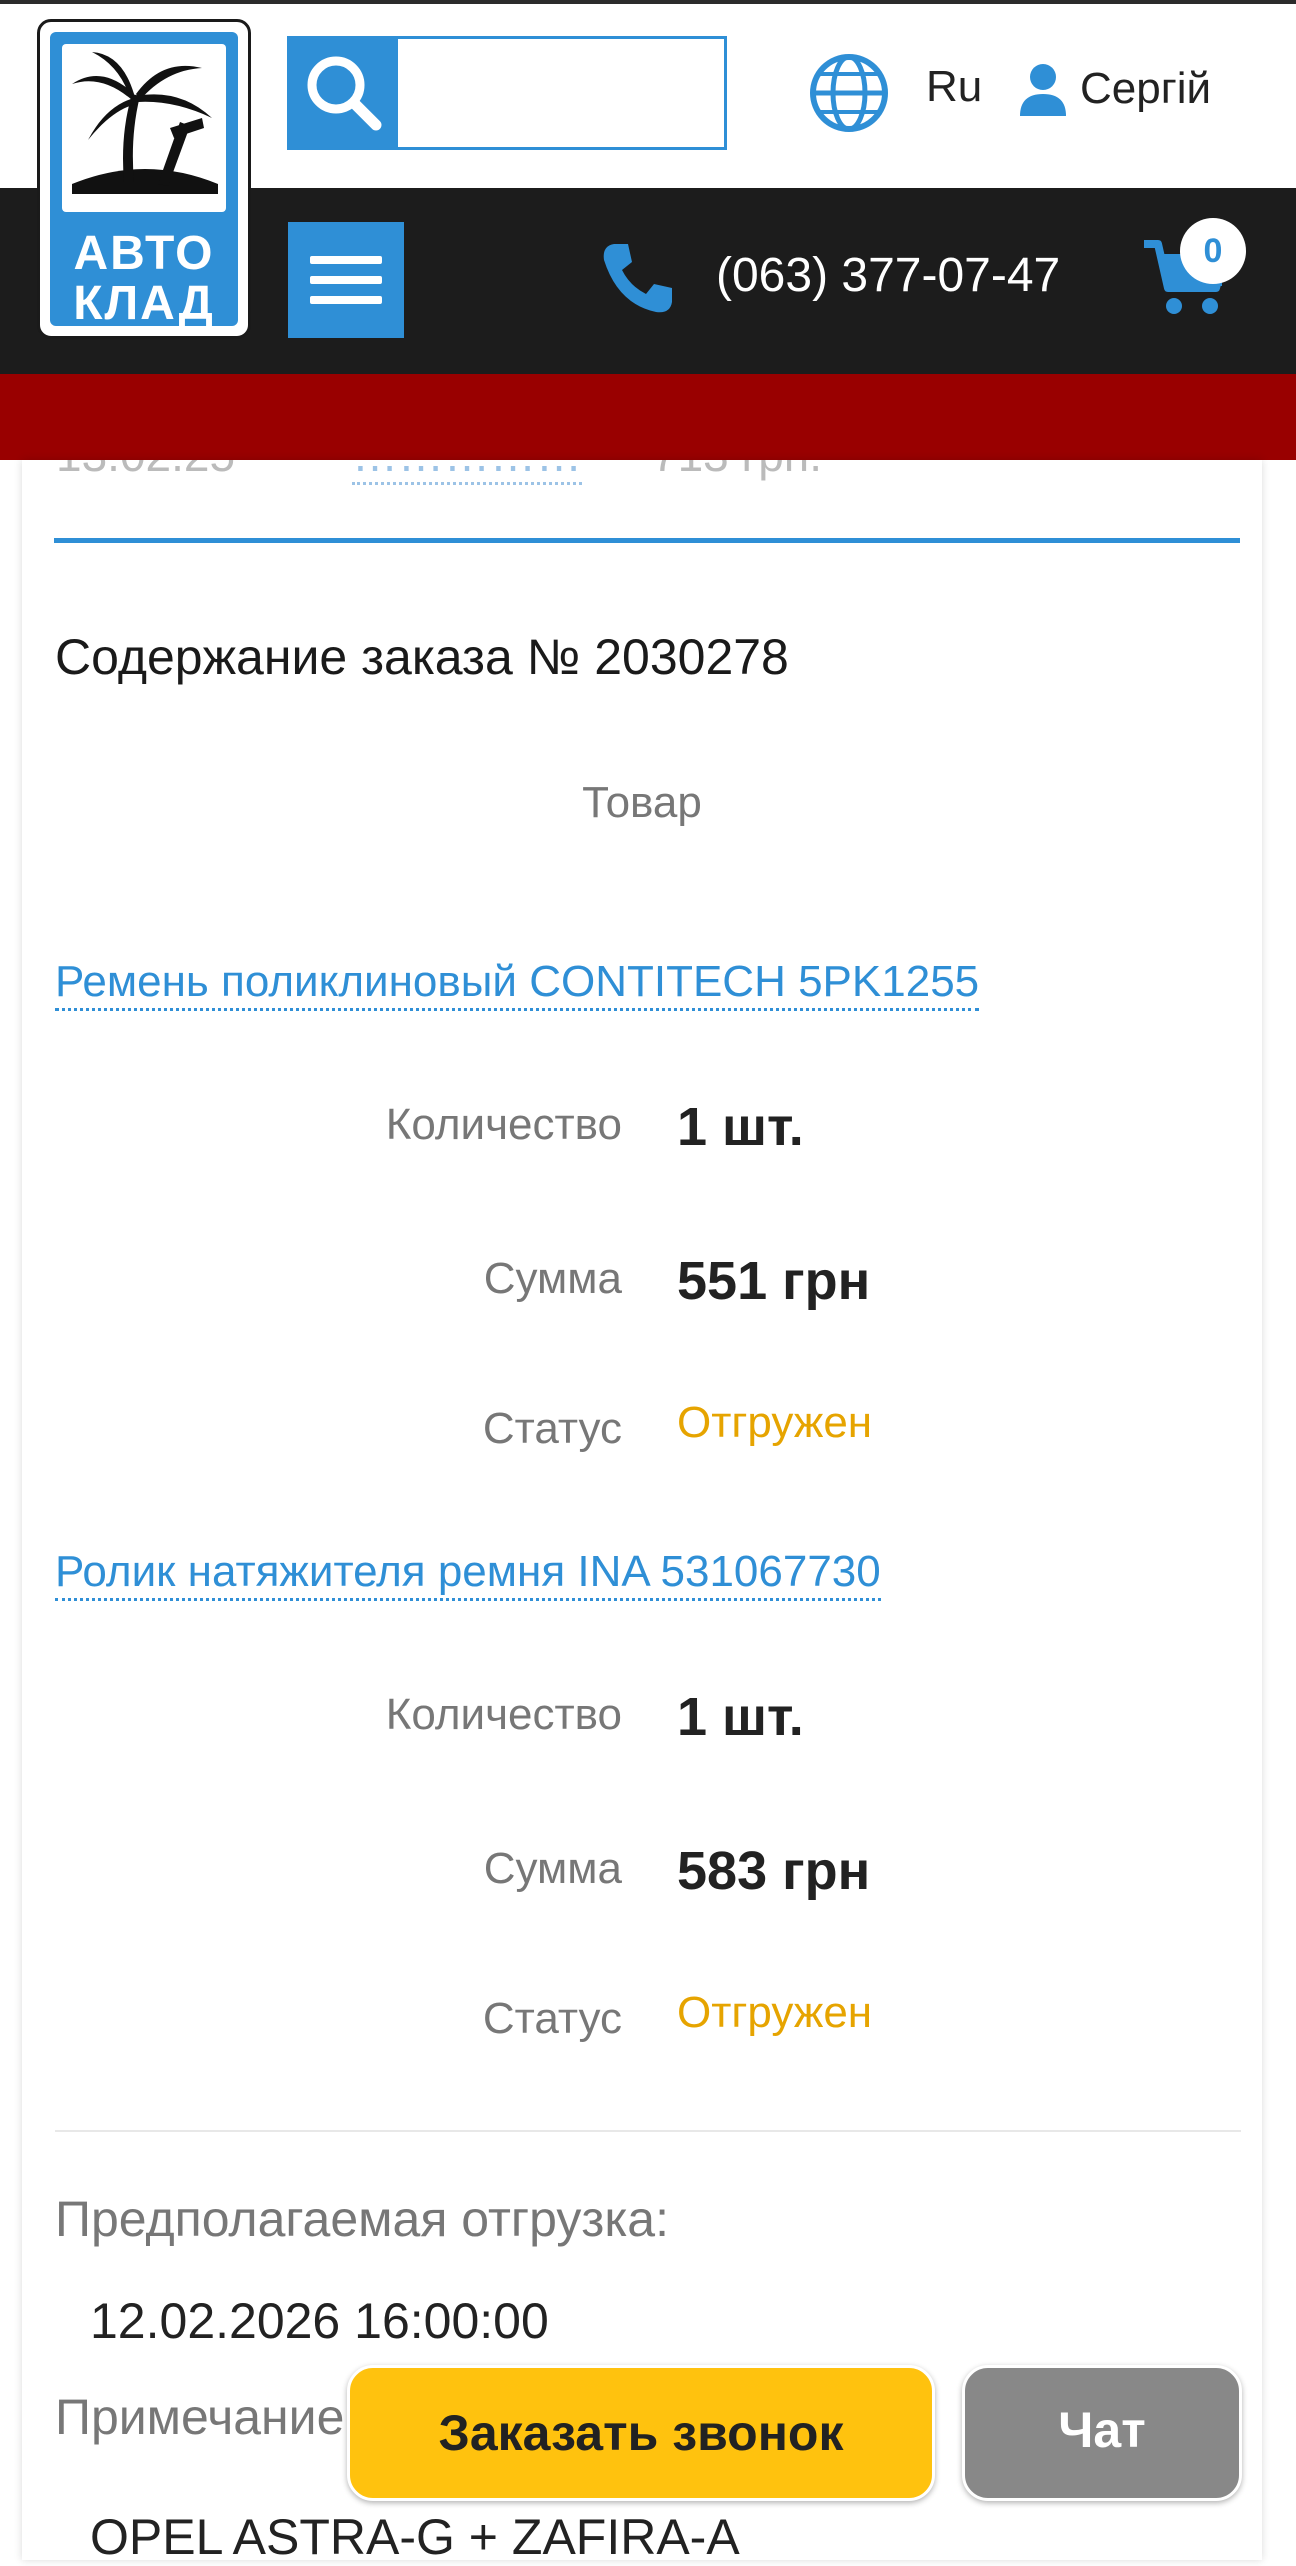  Describe the element at coordinates (468, 1573) in the screenshot. I see `product-link: Ролик натяжителя ремня INA 531067730` at that location.